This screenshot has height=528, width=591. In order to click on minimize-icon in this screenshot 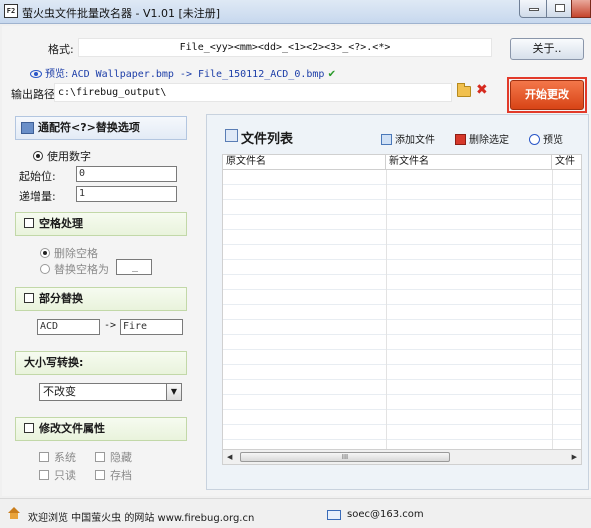, I will do `click(534, 9)`.